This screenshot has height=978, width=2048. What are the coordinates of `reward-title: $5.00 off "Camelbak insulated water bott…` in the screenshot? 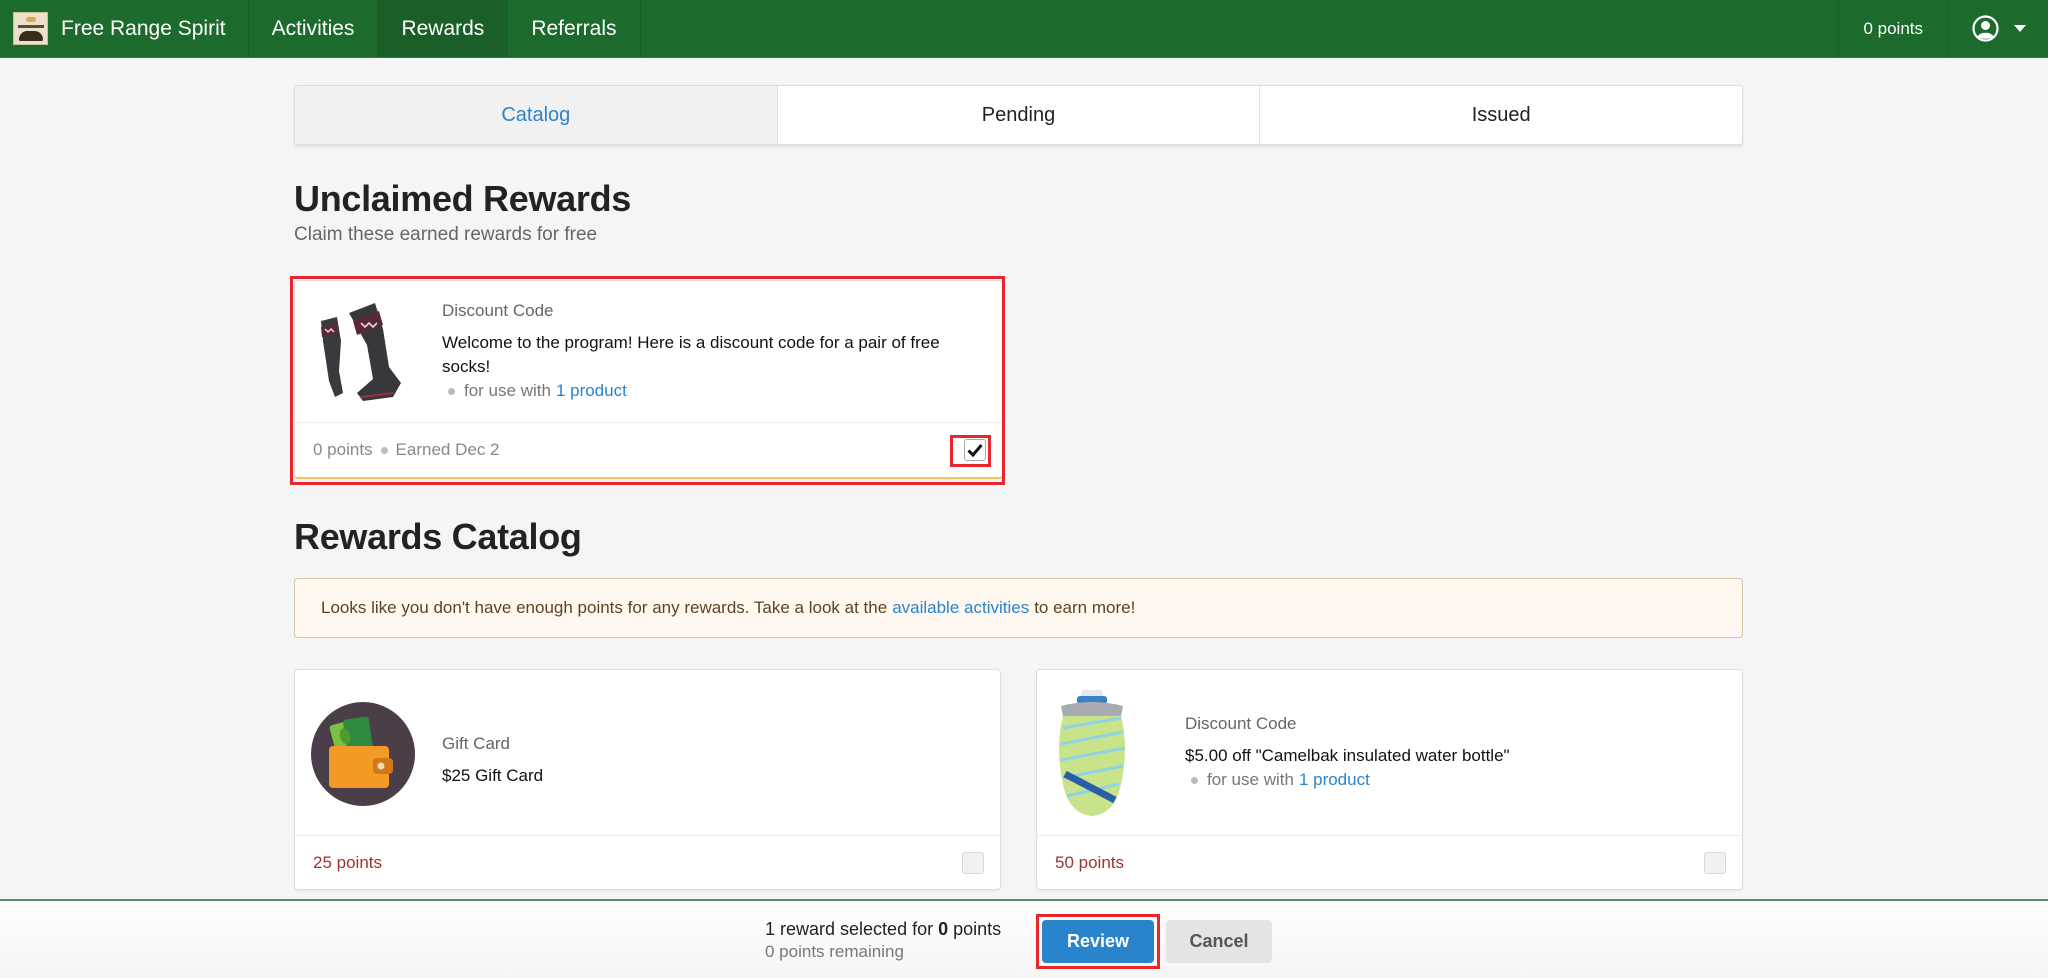 It's located at (1347, 755).